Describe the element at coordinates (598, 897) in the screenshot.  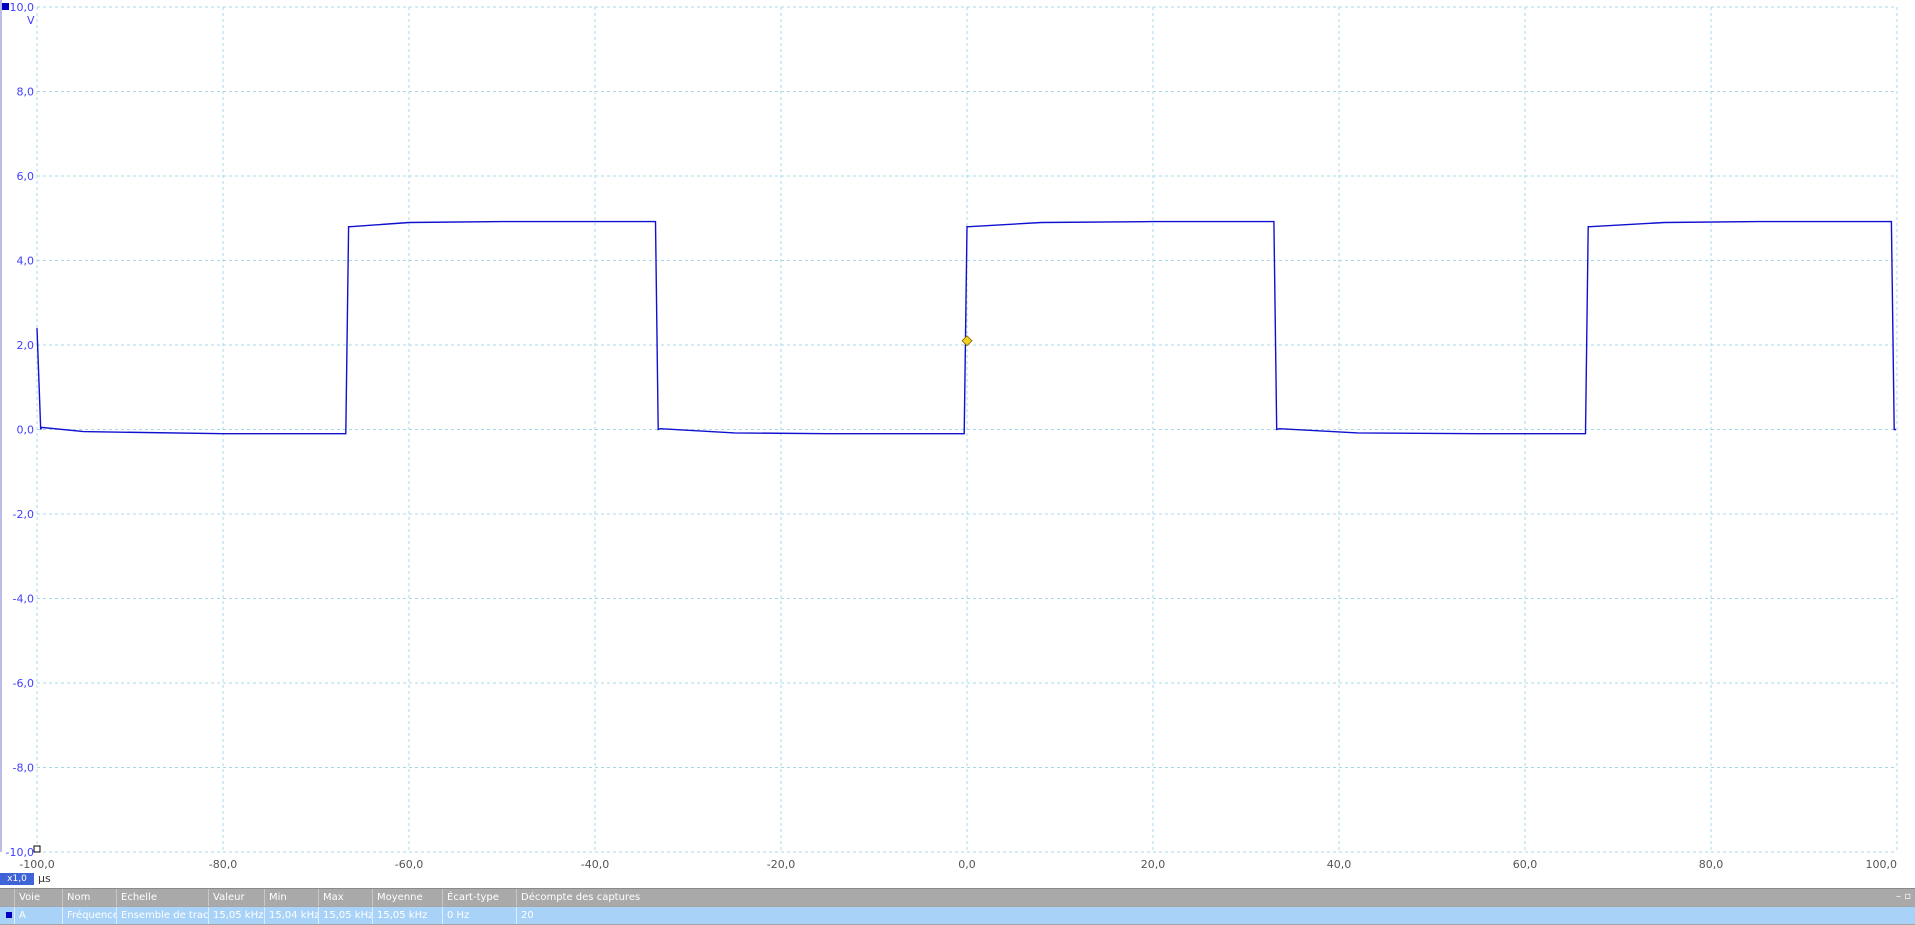
I see `col-decompte: Décompte des captures` at that location.